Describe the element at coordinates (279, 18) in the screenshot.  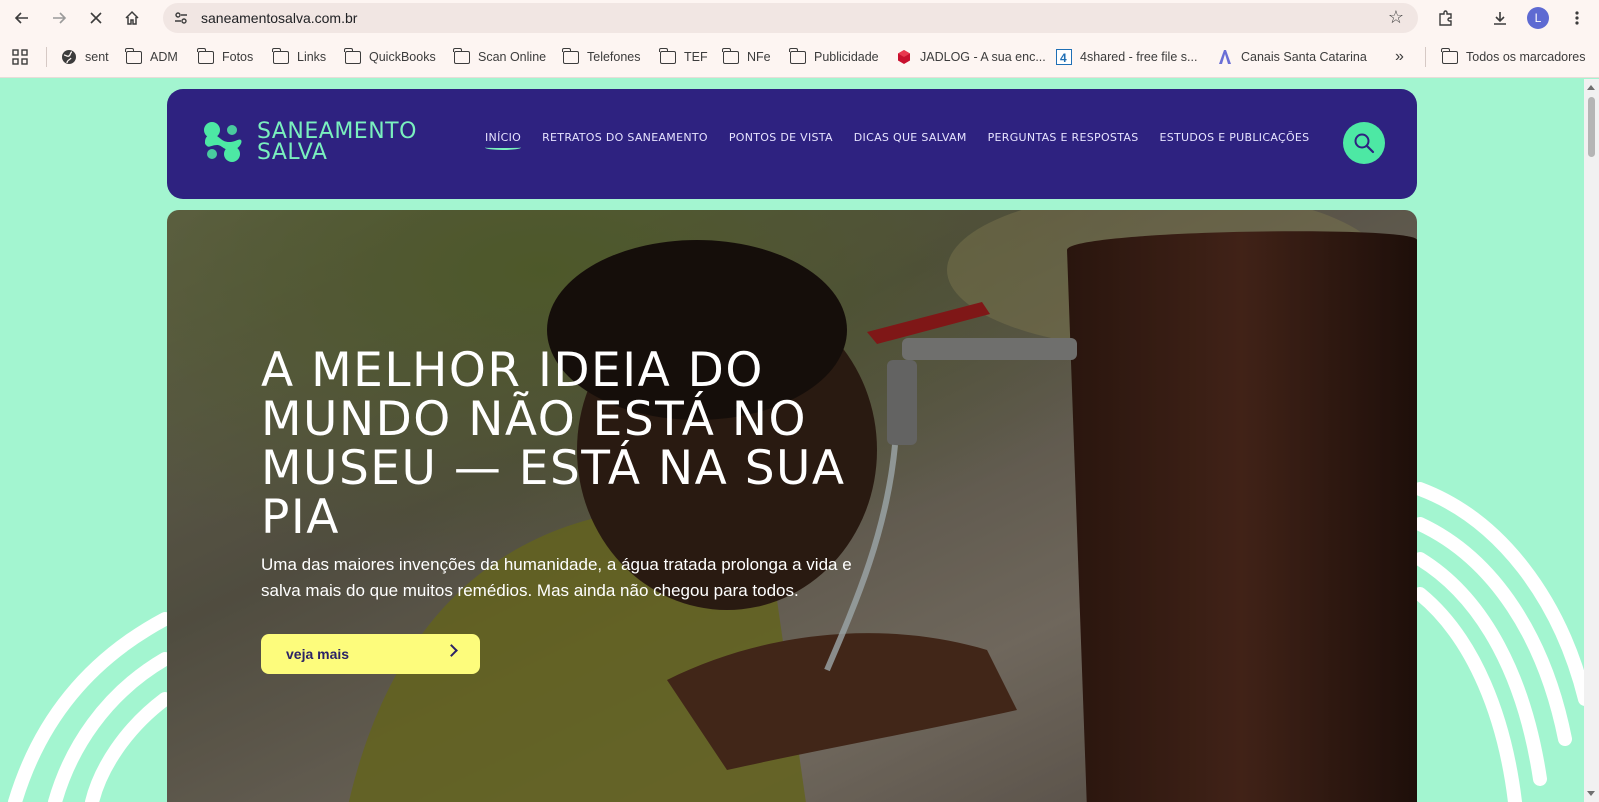
I see `url-text: saneamentosalva.com.br` at that location.